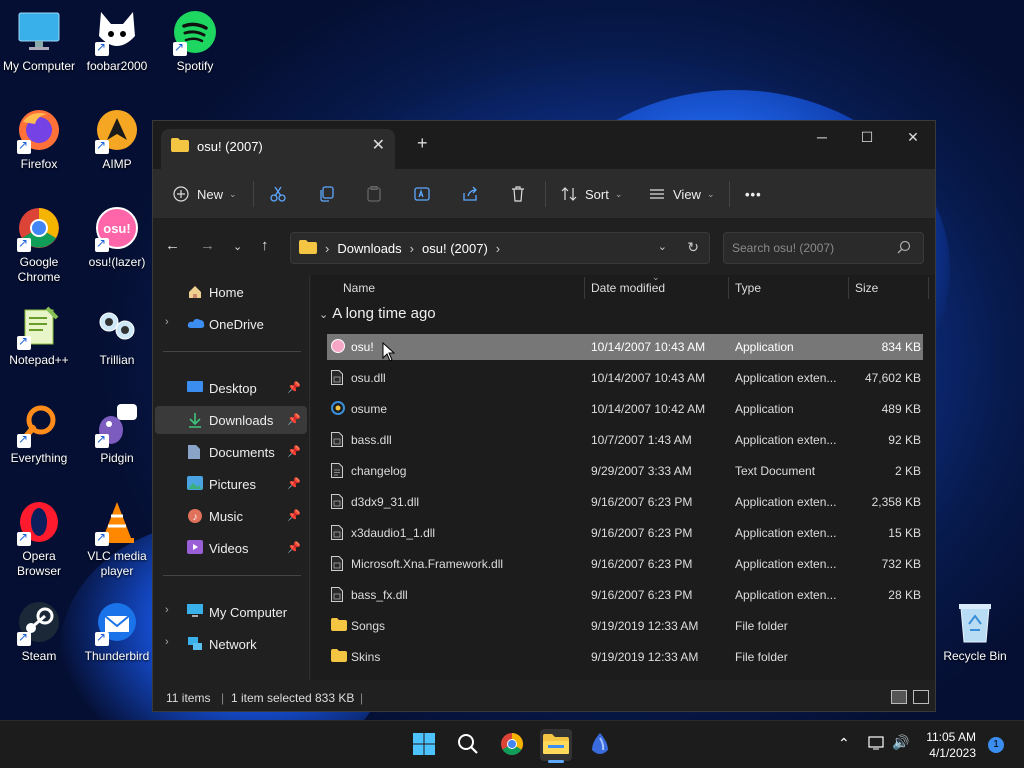  I want to click on new-button: New ⌄, so click(205, 194).